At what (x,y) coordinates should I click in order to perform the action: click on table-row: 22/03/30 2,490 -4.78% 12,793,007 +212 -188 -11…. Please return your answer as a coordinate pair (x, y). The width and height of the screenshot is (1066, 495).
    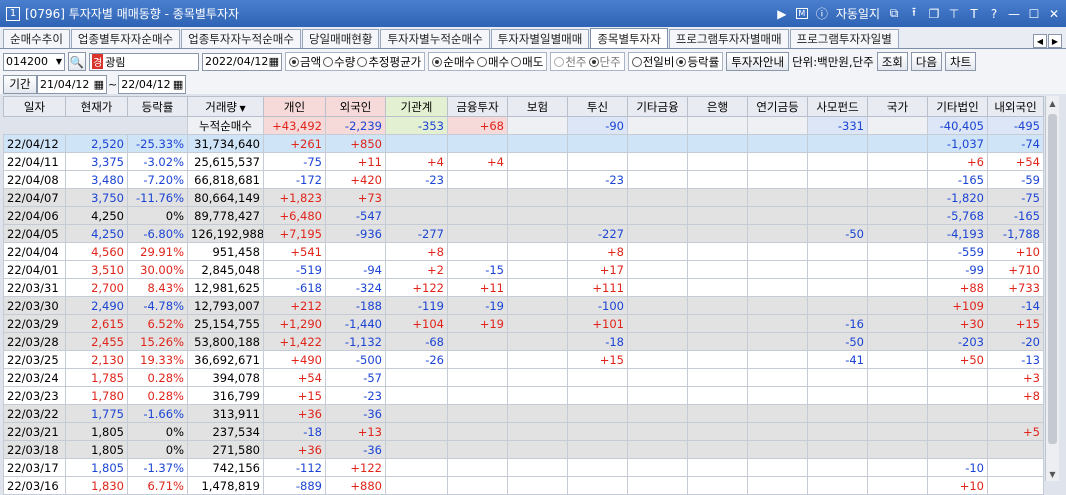
    Looking at the image, I should click on (523, 305).